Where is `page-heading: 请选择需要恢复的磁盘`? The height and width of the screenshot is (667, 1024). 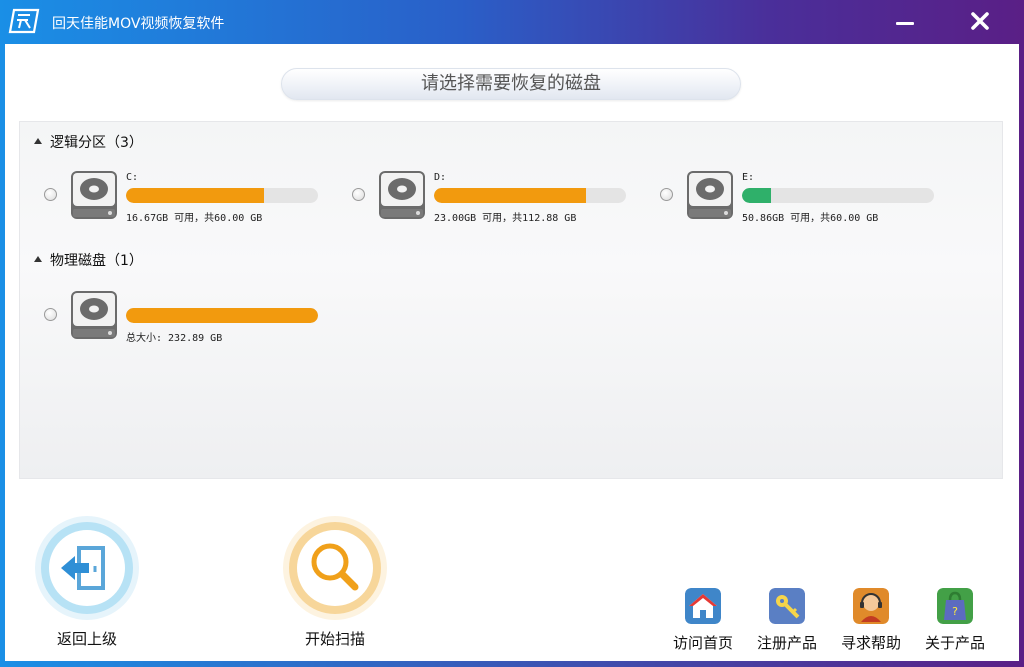
page-heading: 请选择需要恢复的磁盘 is located at coordinates (511, 84).